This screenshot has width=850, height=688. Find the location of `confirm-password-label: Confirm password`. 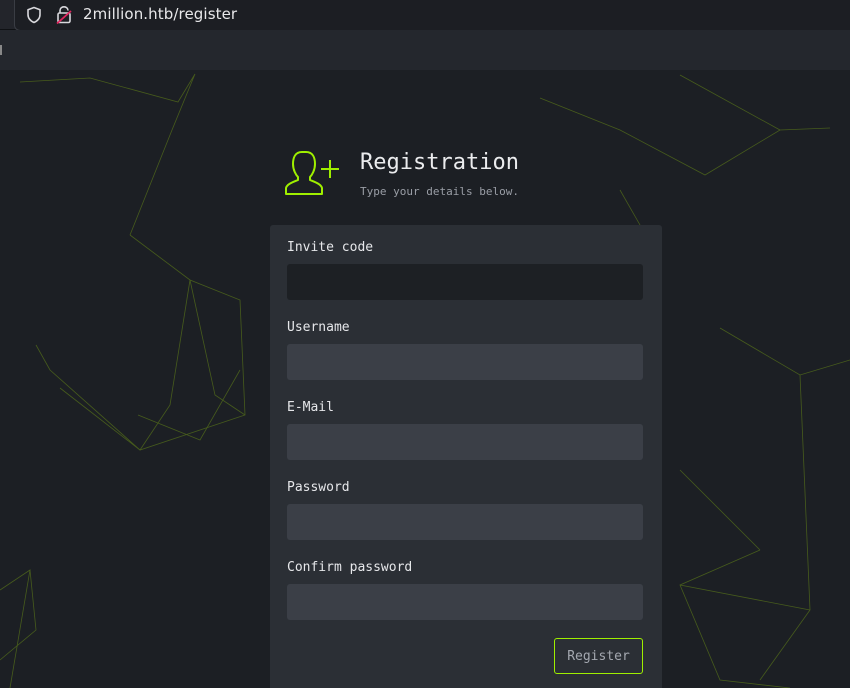

confirm-password-label: Confirm password is located at coordinates (350, 567).